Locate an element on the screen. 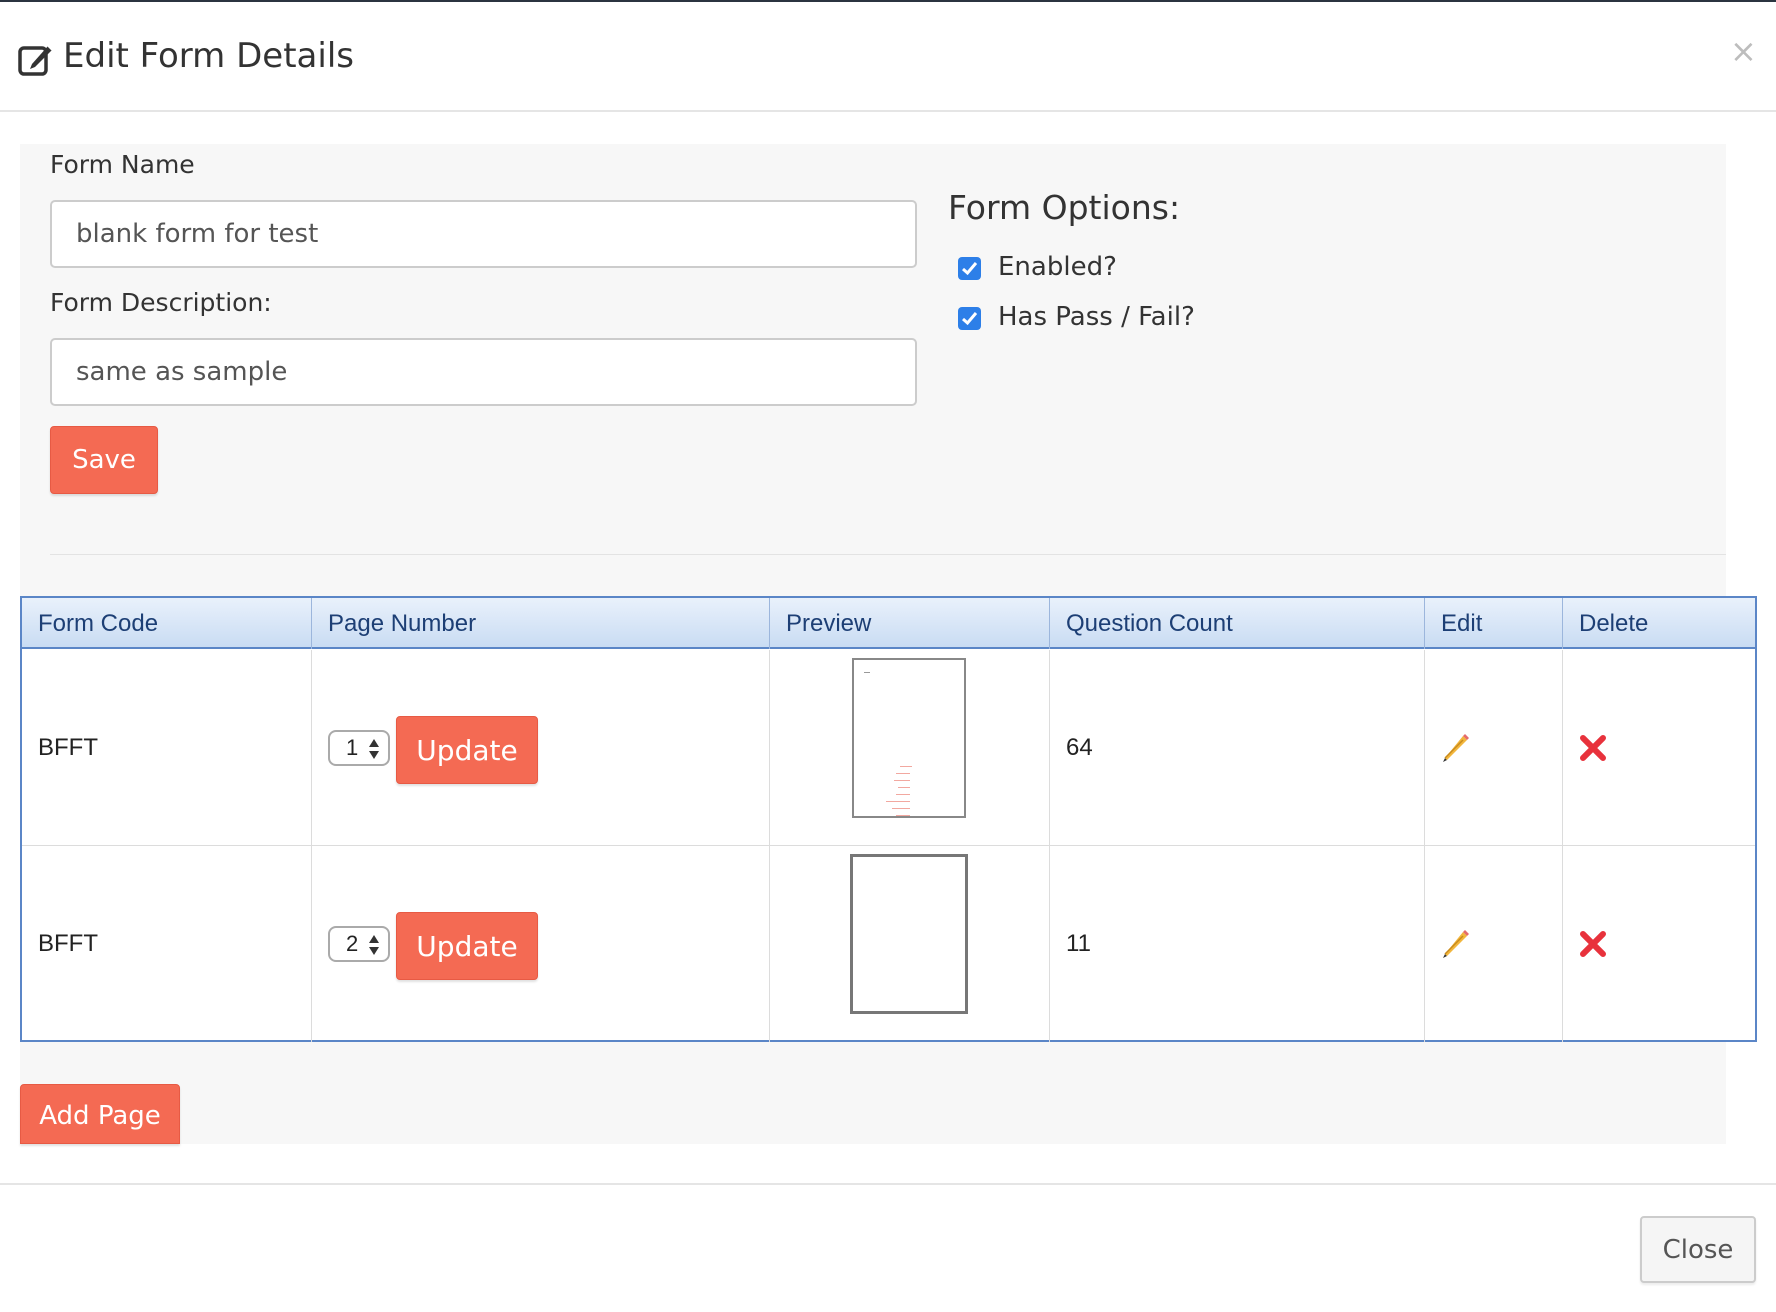 The width and height of the screenshot is (1776, 1312). save-button: Save is located at coordinates (104, 460).